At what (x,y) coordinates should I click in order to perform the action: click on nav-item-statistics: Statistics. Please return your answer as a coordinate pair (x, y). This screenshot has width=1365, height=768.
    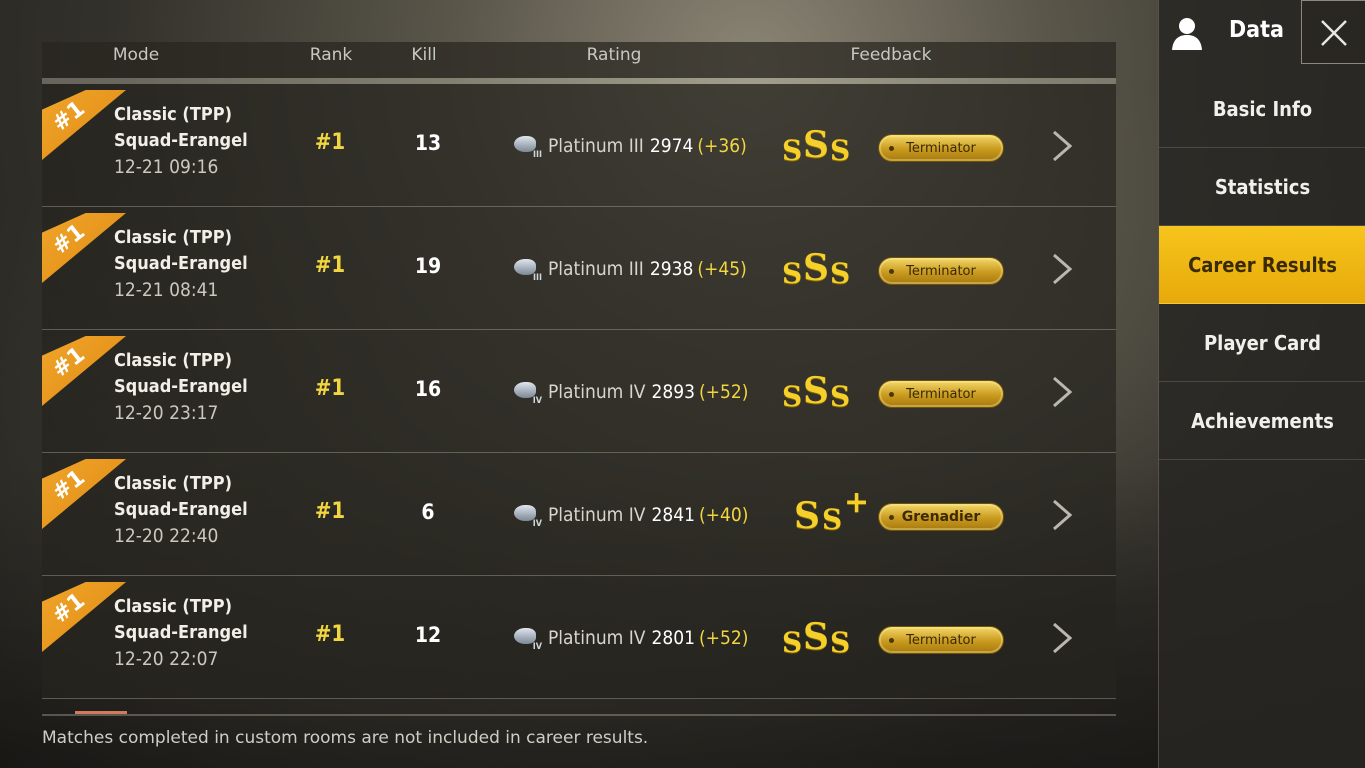
    Looking at the image, I should click on (1262, 187).